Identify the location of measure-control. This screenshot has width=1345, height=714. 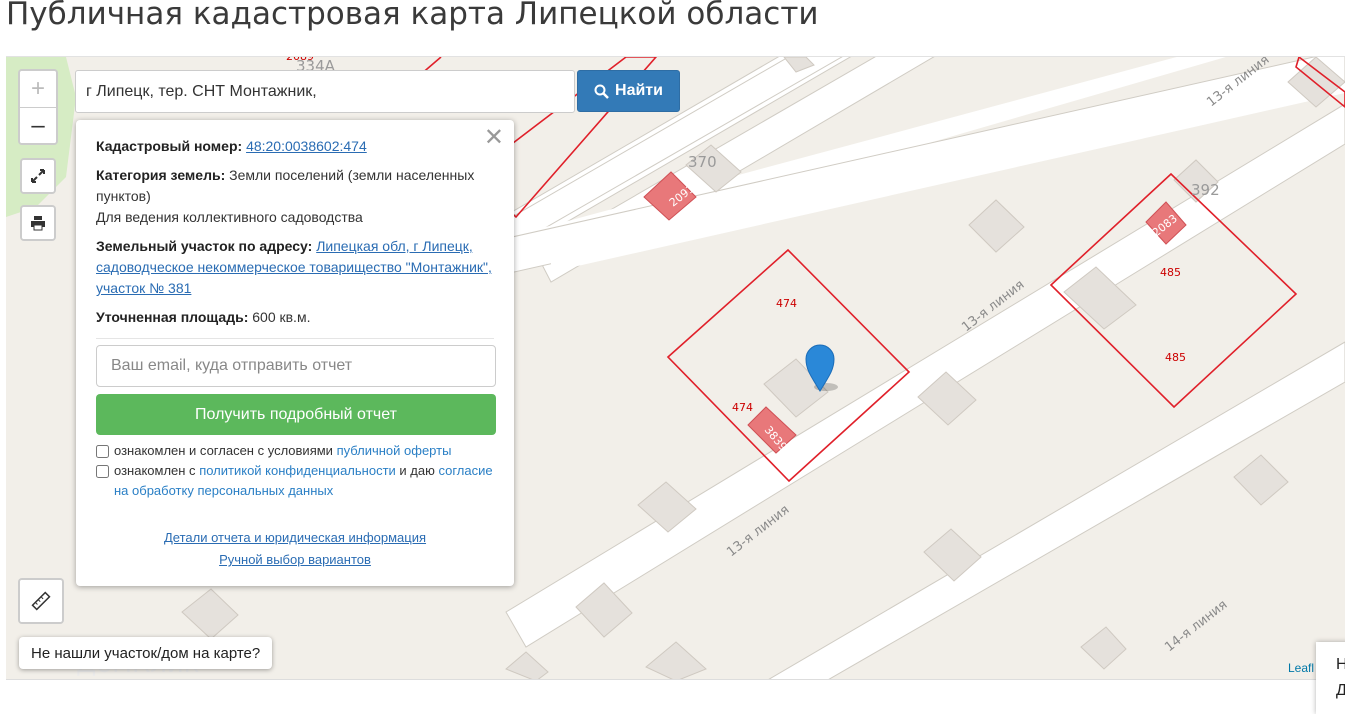
(41, 601).